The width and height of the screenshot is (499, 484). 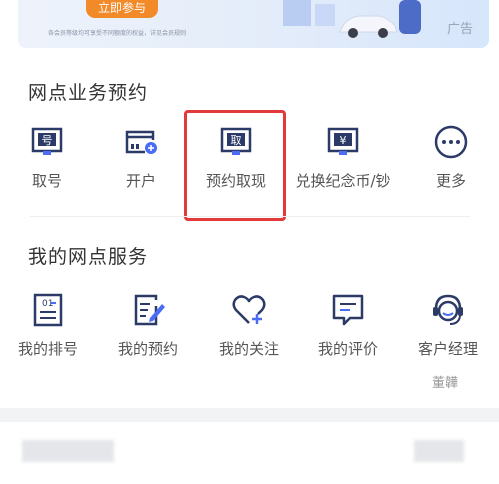 I want to click on car-promo-icon, so click(x=352, y=19).